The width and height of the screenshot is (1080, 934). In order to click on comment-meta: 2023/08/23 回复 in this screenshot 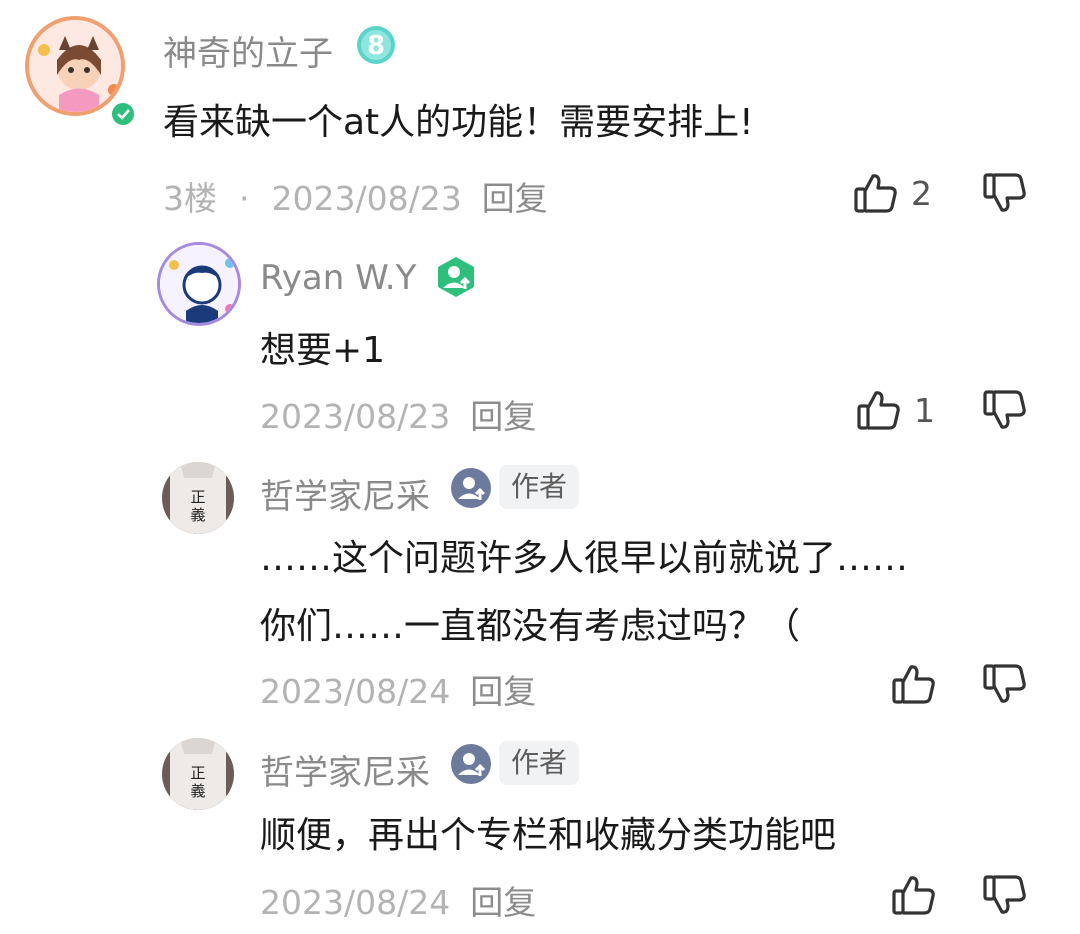, I will do `click(398, 414)`.